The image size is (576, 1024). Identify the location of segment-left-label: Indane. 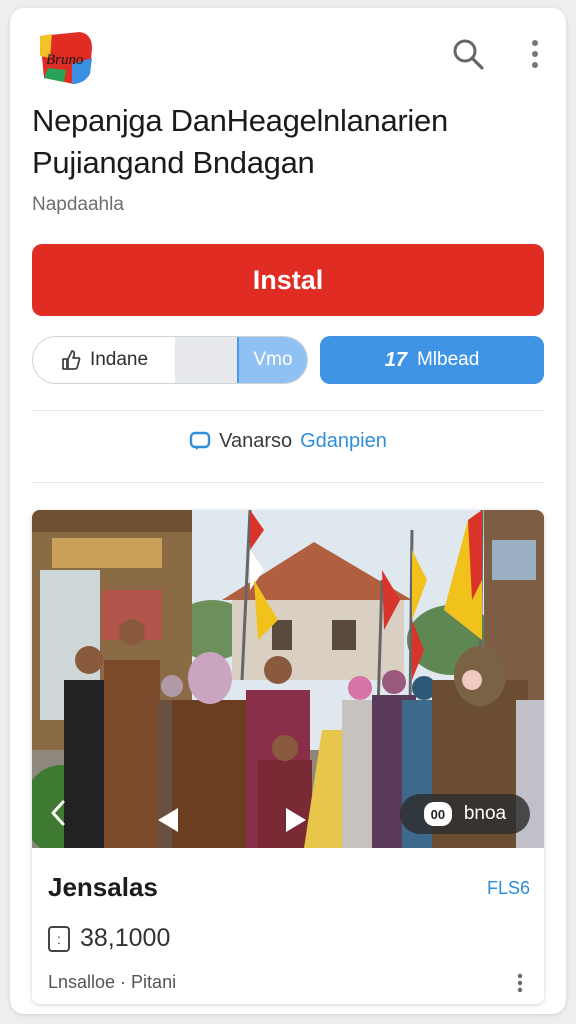
(119, 359).